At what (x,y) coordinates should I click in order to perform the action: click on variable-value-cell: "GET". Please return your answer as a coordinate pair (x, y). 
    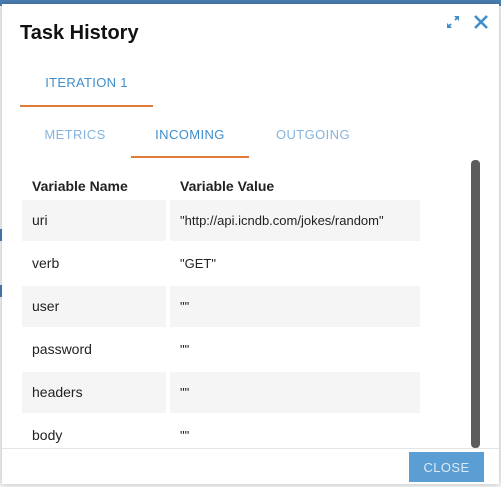
    Looking at the image, I should click on (198, 263).